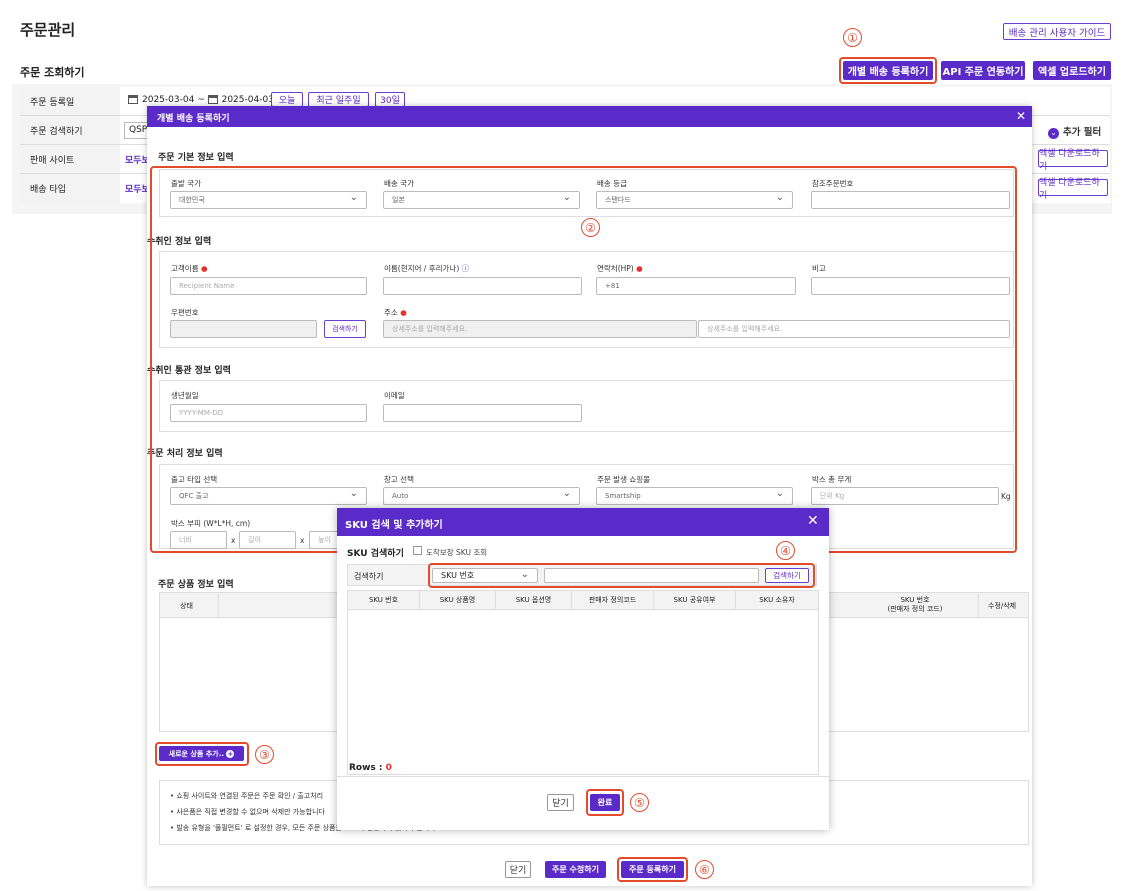 Image resolution: width=1124 pixels, height=891 pixels. I want to click on shop-label: 주문 발생 쇼핑몰, so click(624, 479).